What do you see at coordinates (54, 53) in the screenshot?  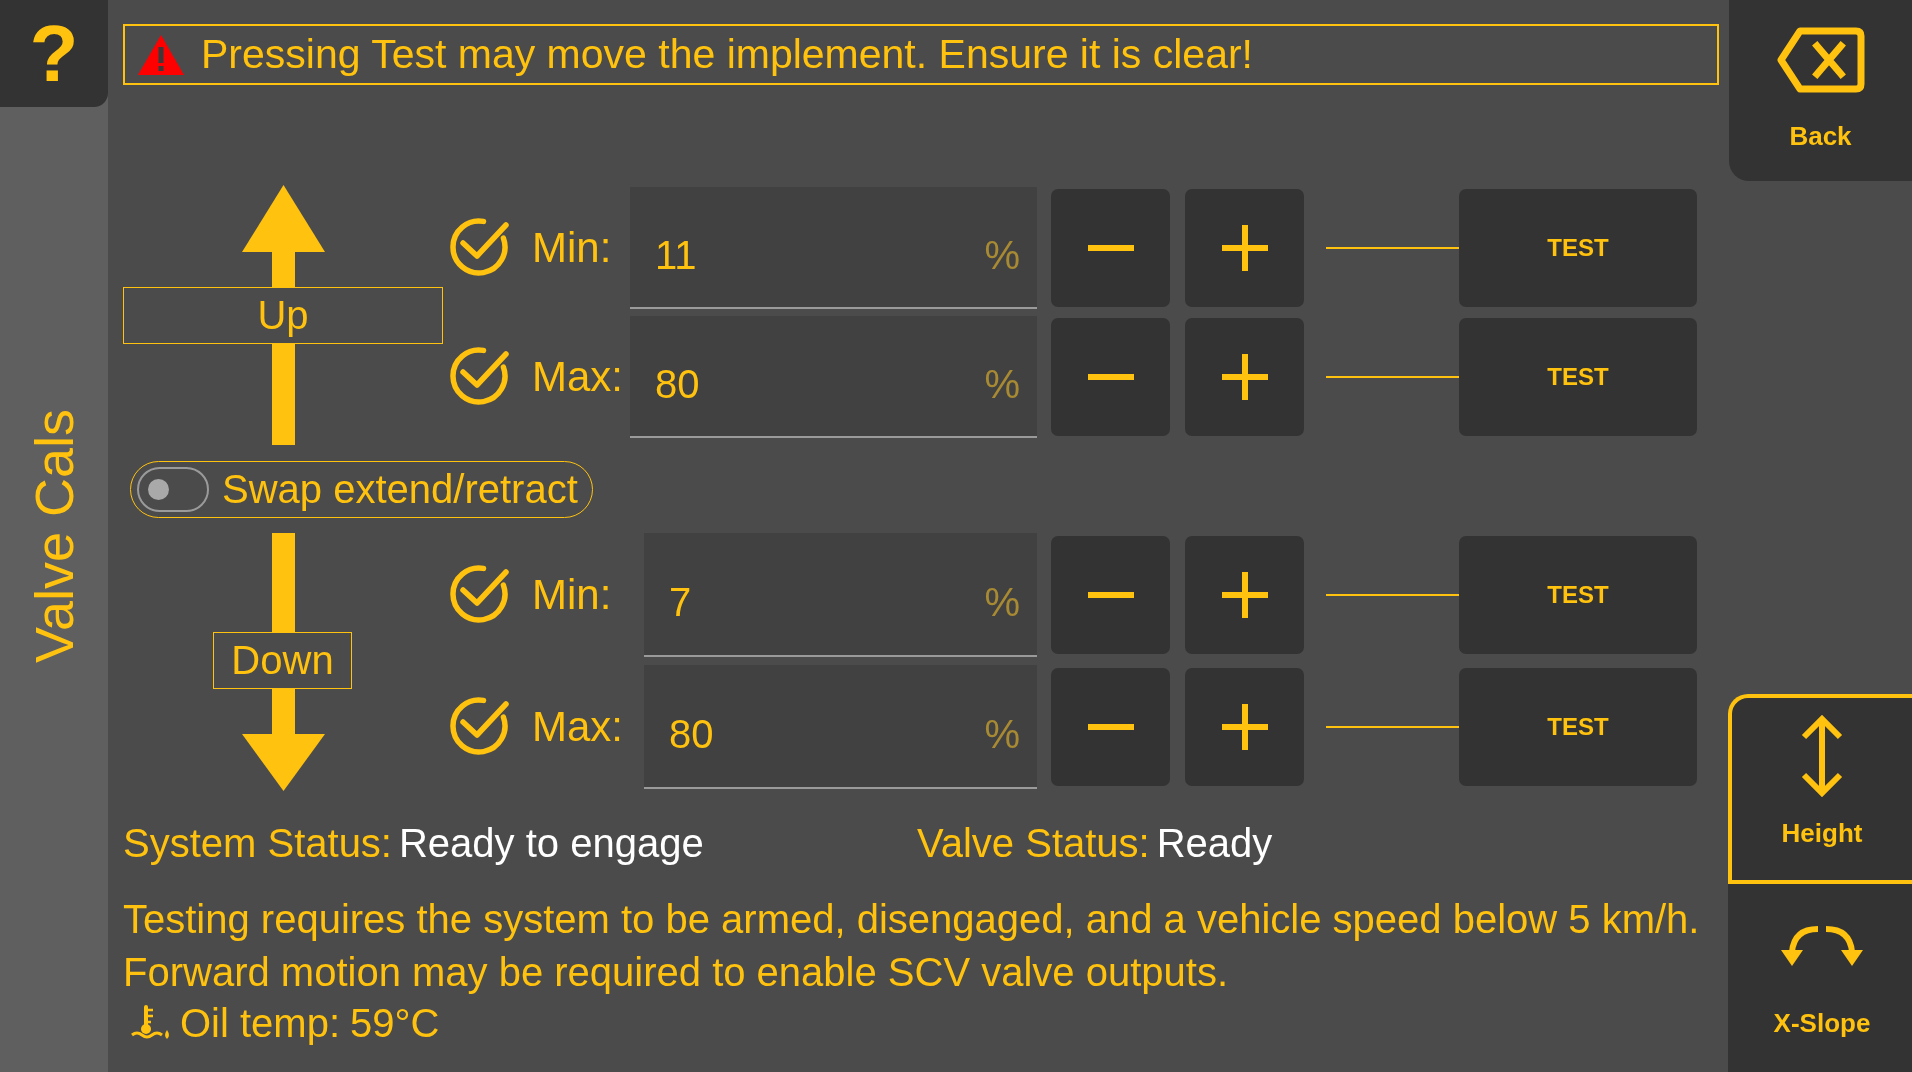 I see `help-button: ?` at bounding box center [54, 53].